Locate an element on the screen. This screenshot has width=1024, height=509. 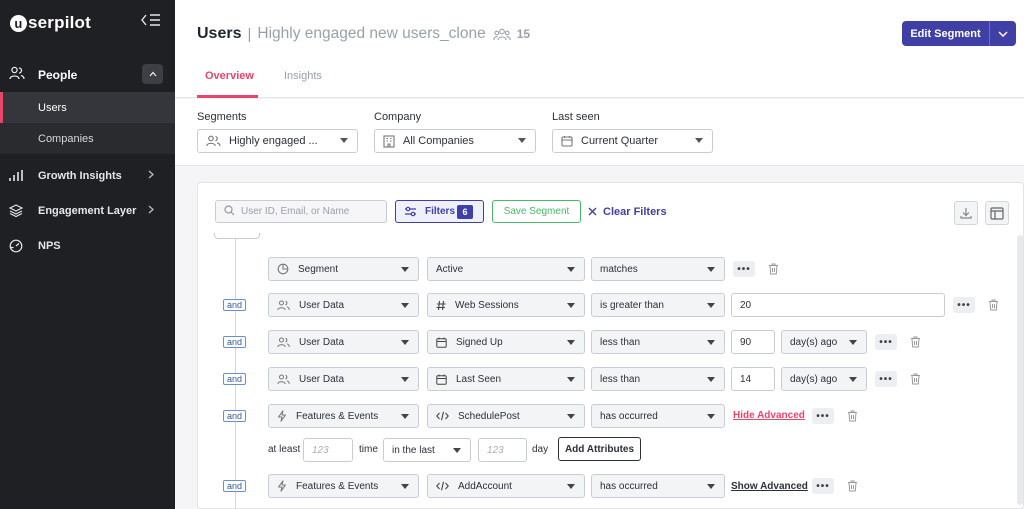
occurrence-count-input: 123 is located at coordinates (328, 450).